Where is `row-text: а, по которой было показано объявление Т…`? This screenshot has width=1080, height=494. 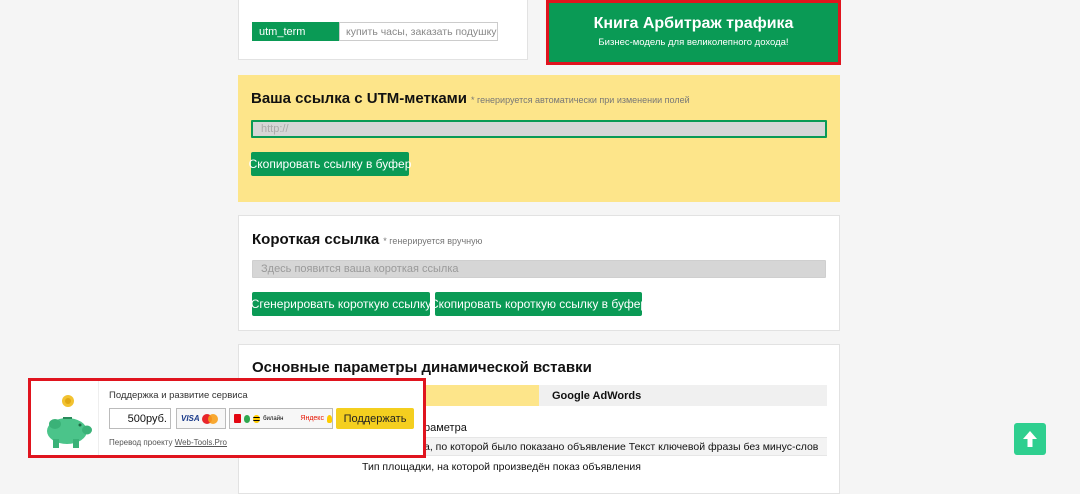
row-text: а, по которой было показано объявление Т… is located at coordinates (621, 447).